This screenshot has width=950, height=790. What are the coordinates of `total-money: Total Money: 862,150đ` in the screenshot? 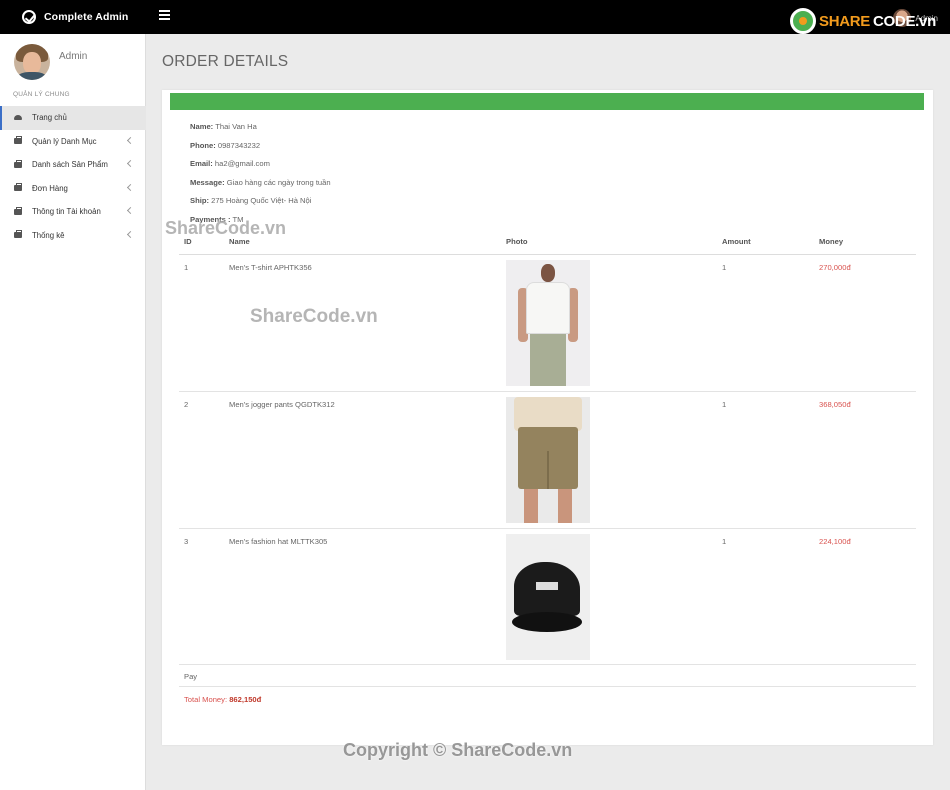 It's located at (222, 699).